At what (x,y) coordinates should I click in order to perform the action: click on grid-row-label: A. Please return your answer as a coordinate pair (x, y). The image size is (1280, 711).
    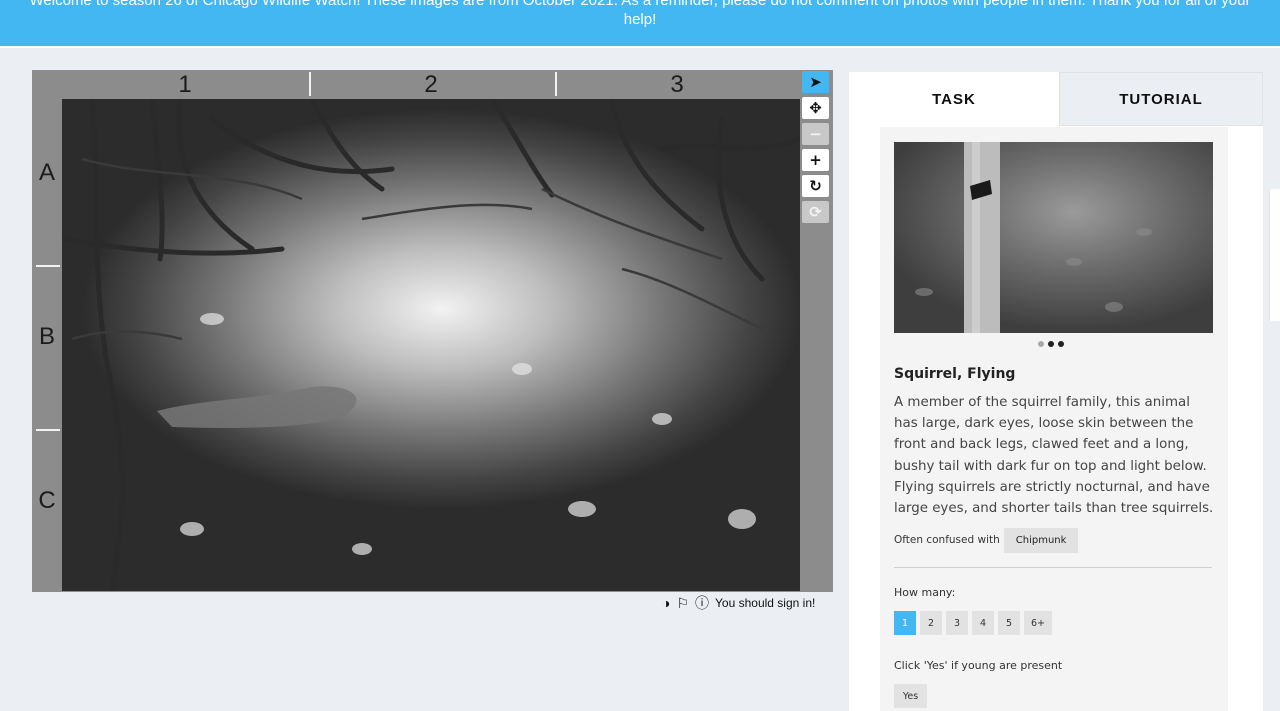
    Looking at the image, I should click on (46, 172).